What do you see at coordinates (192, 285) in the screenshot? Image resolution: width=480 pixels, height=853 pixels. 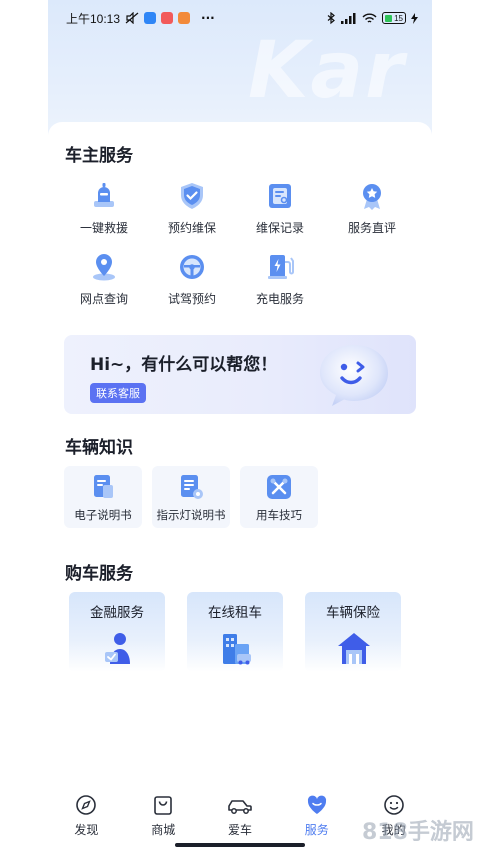 I see `service-test-drive: 试驾预约` at bounding box center [192, 285].